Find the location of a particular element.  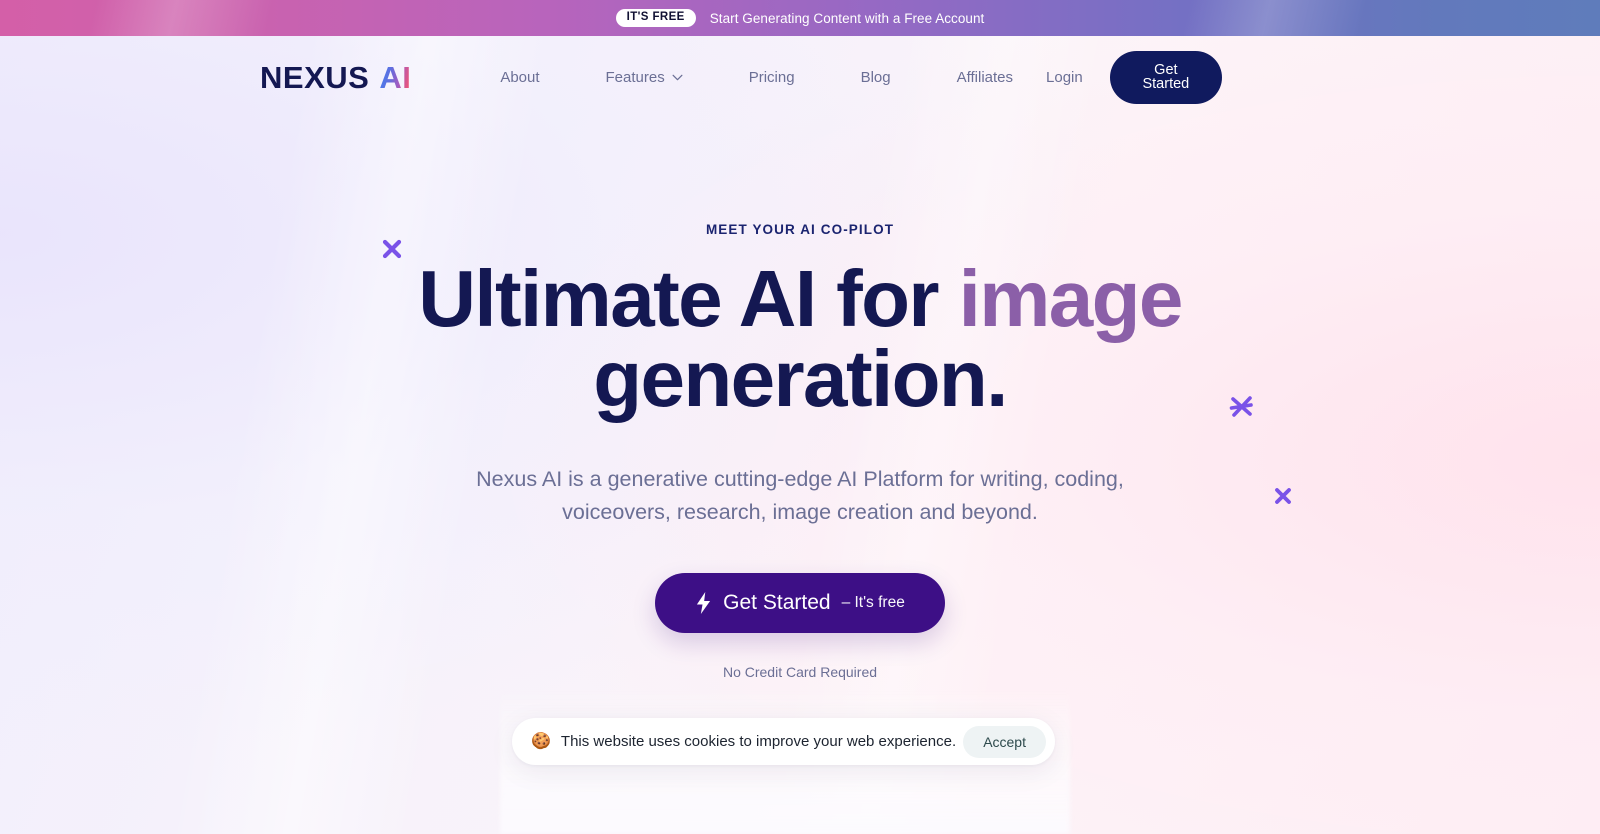

header-get-started-button: Get Started is located at coordinates (1165, 77).